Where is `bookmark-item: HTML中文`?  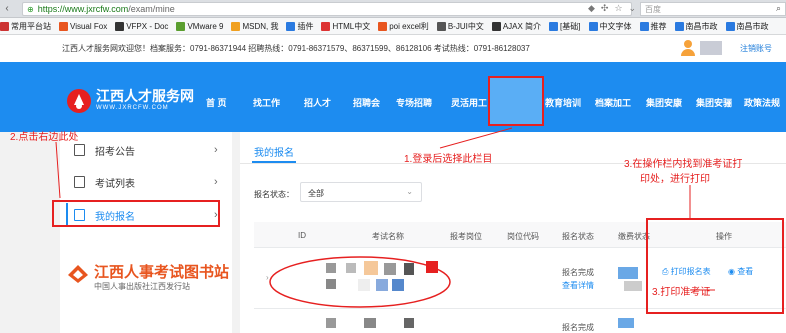 bookmark-item: HTML中文 is located at coordinates (345, 26).